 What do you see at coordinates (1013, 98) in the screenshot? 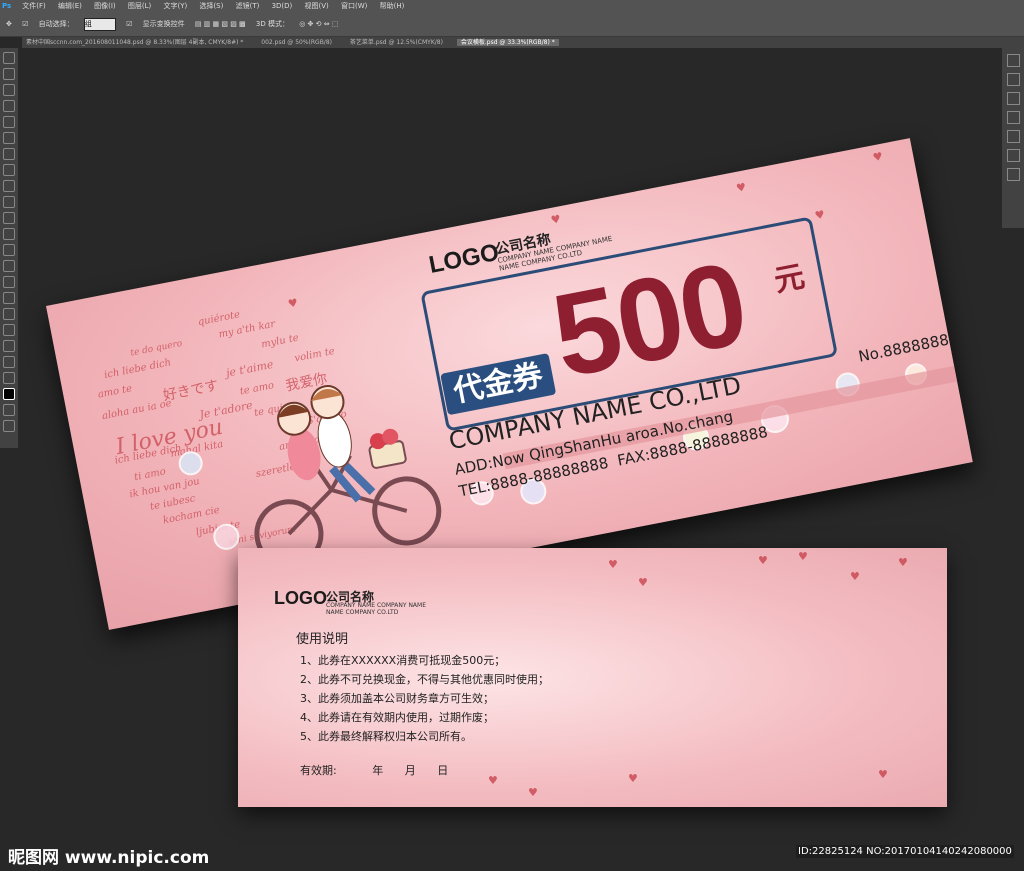
I see `character-panel-icon` at bounding box center [1013, 98].